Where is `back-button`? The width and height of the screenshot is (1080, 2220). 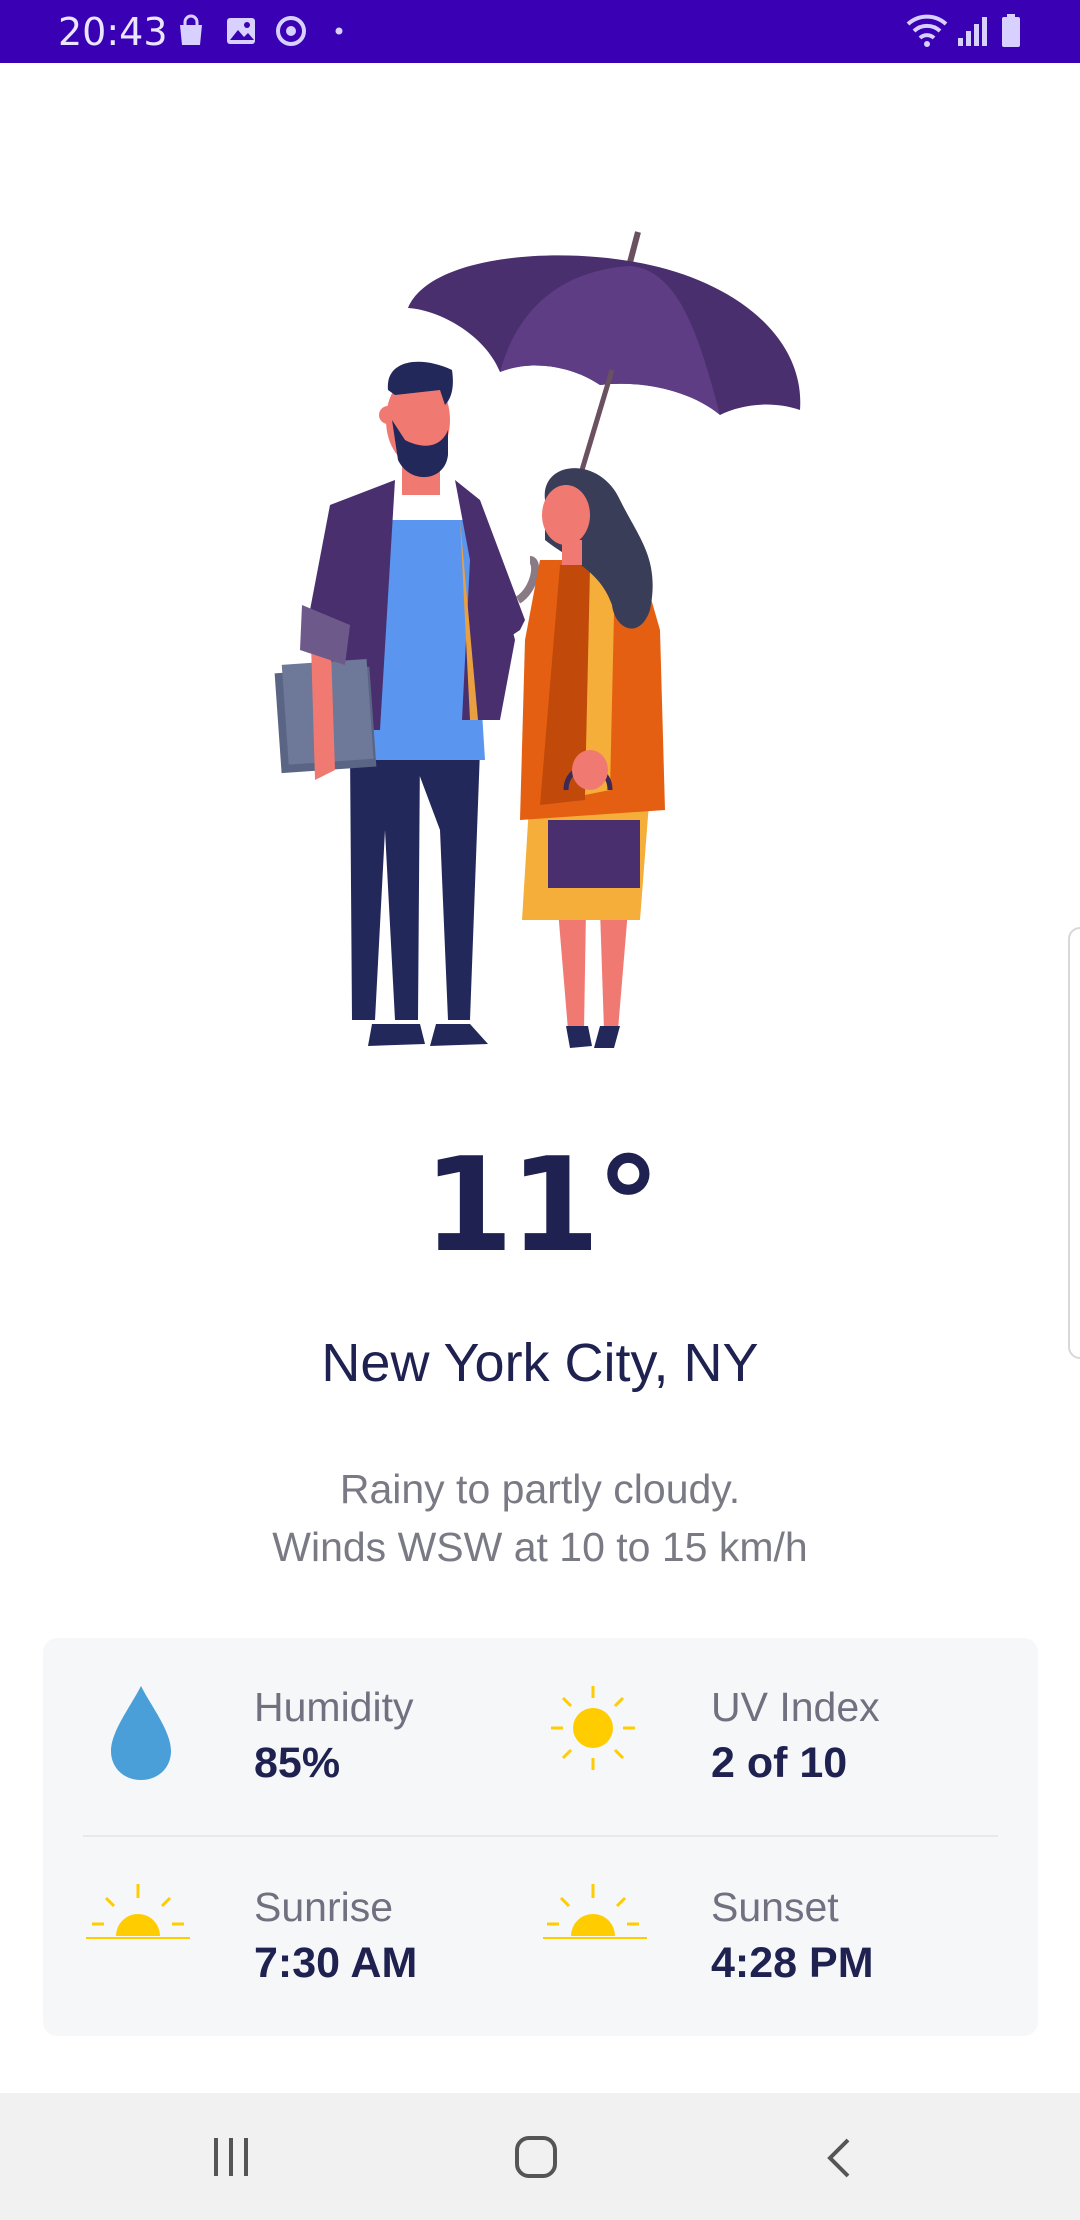
back-button is located at coordinates (839, 2158).